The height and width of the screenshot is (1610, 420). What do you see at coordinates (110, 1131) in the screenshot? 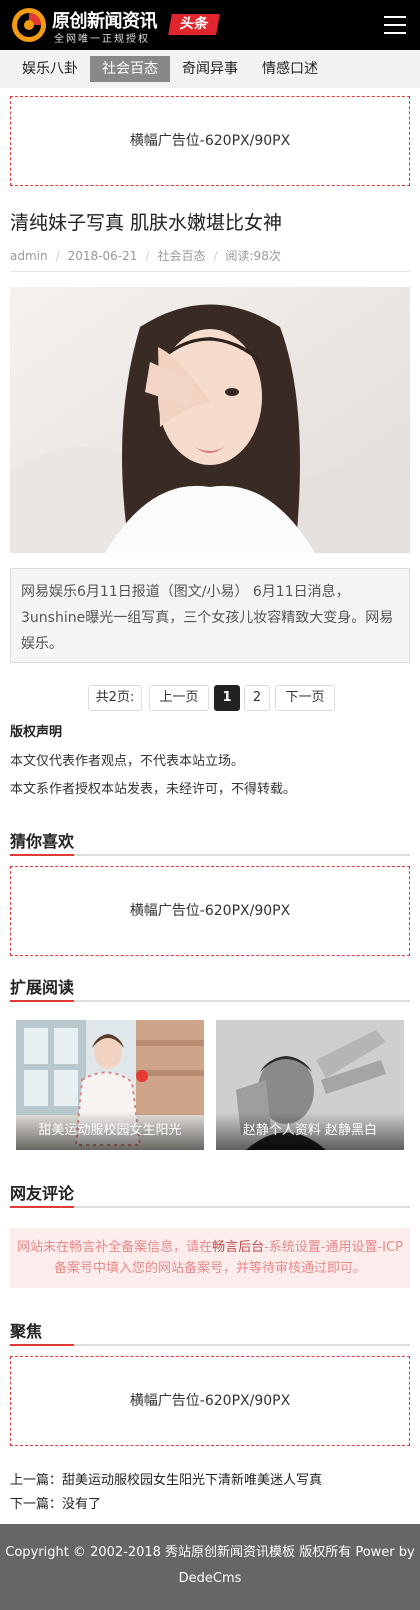
I see `extended-card-1-caption: 甜美运动服校园女生阳光` at bounding box center [110, 1131].